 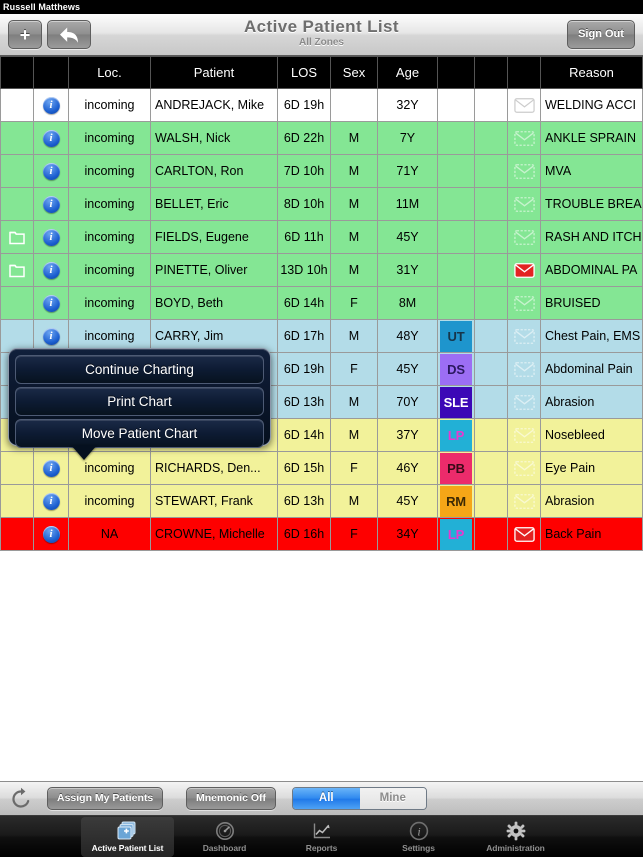 I want to click on tab-dashboard: Dashboard, so click(x=224, y=837).